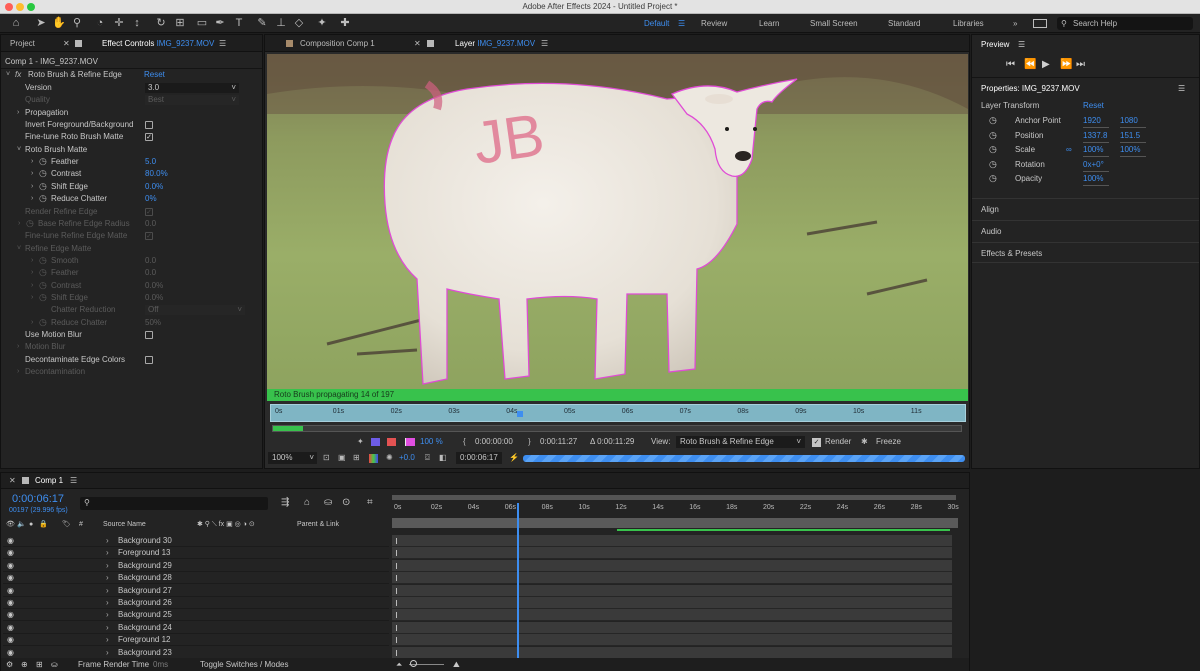 Image resolution: width=1200 pixels, height=671 pixels. What do you see at coordinates (131, 100) in the screenshot?
I see `effect-property-row: Quality Best ˅` at bounding box center [131, 100].